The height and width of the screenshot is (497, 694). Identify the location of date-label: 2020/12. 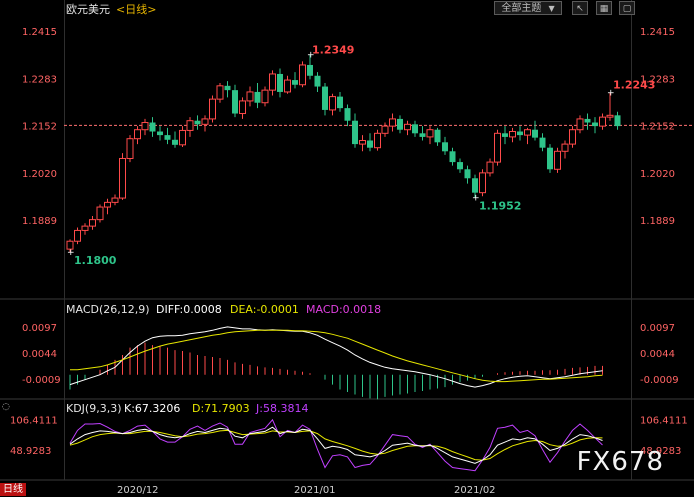
(138, 490).